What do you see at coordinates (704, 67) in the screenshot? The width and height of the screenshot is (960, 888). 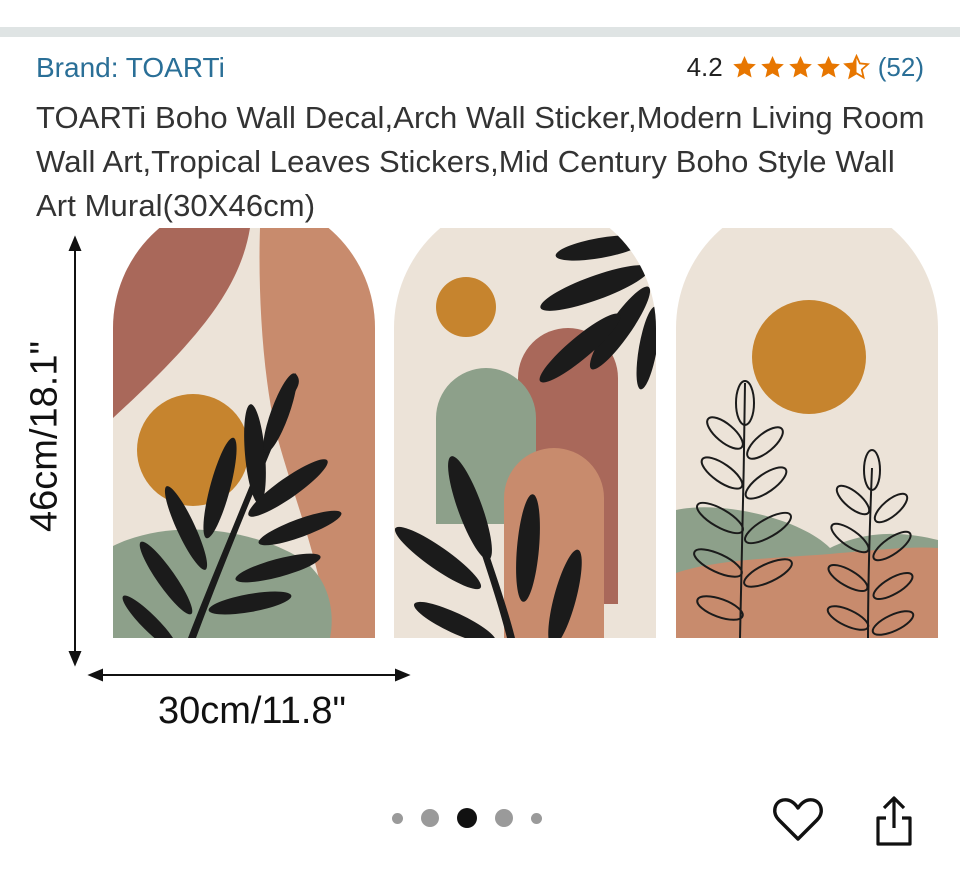 I see `rating-value: 4.2` at bounding box center [704, 67].